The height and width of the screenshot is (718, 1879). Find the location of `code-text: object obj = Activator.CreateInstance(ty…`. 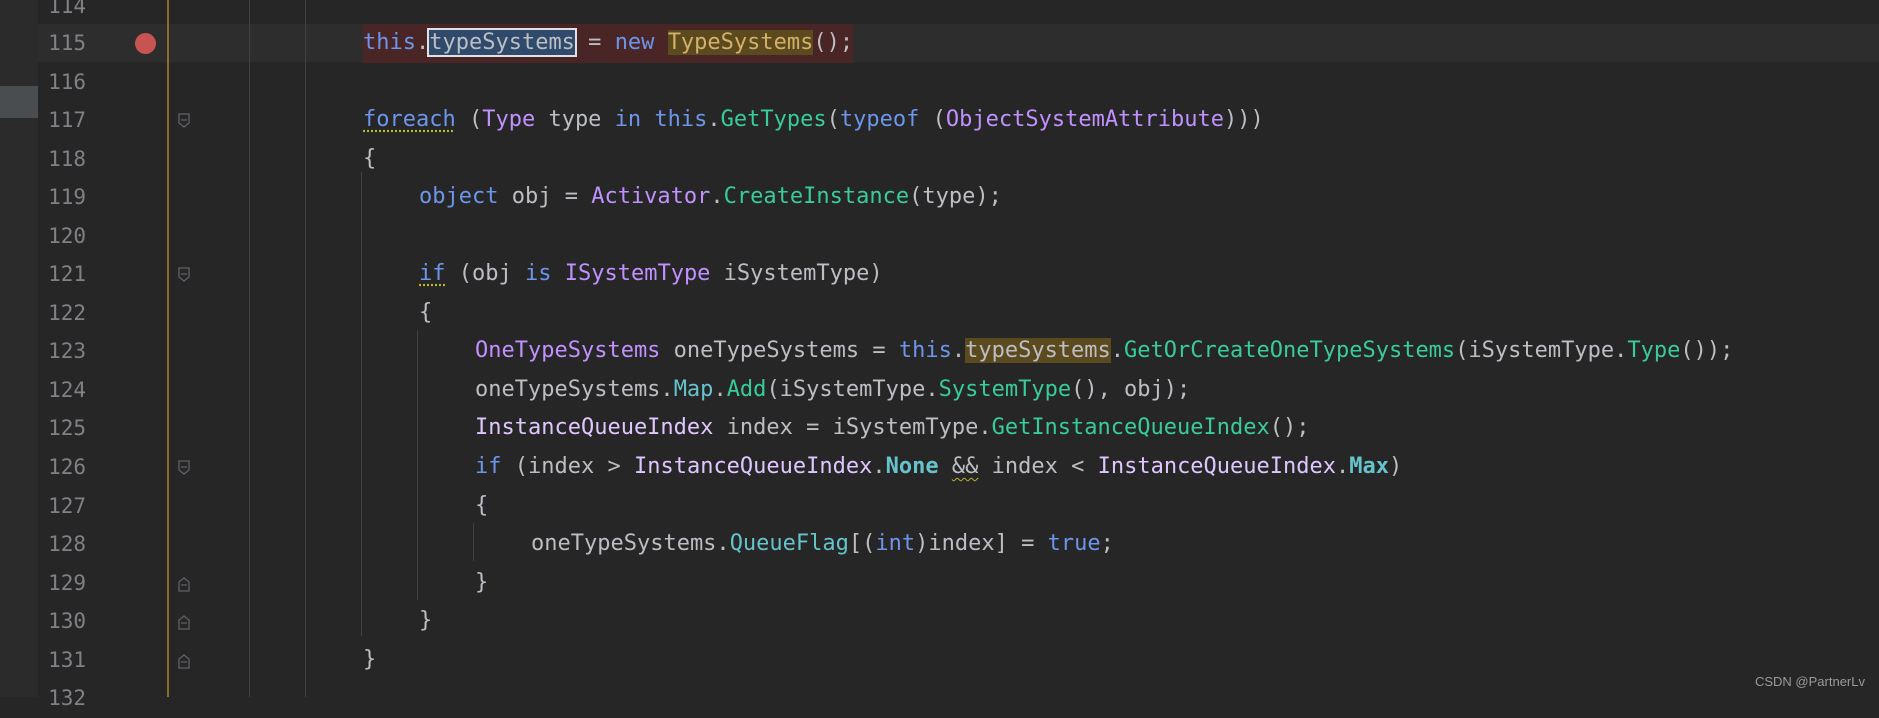

code-text: object obj = Activator.CreateInstance(ty… is located at coordinates (710, 197).